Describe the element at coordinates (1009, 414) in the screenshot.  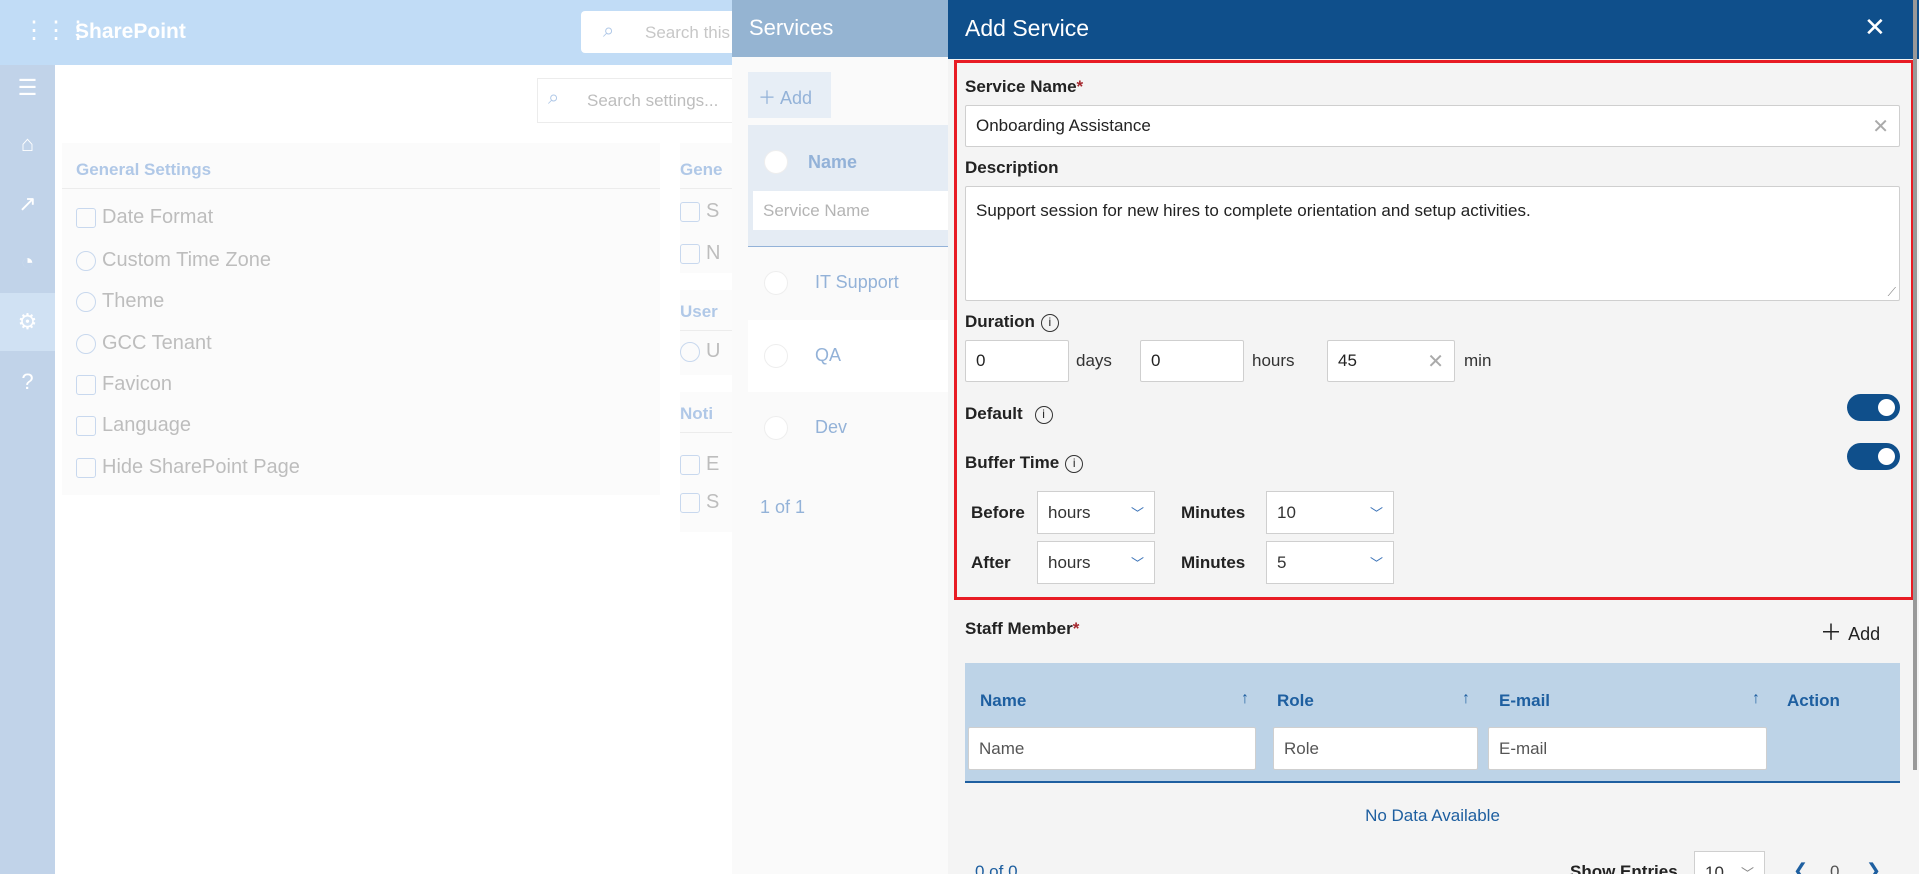
I see `default-label: Default i` at that location.